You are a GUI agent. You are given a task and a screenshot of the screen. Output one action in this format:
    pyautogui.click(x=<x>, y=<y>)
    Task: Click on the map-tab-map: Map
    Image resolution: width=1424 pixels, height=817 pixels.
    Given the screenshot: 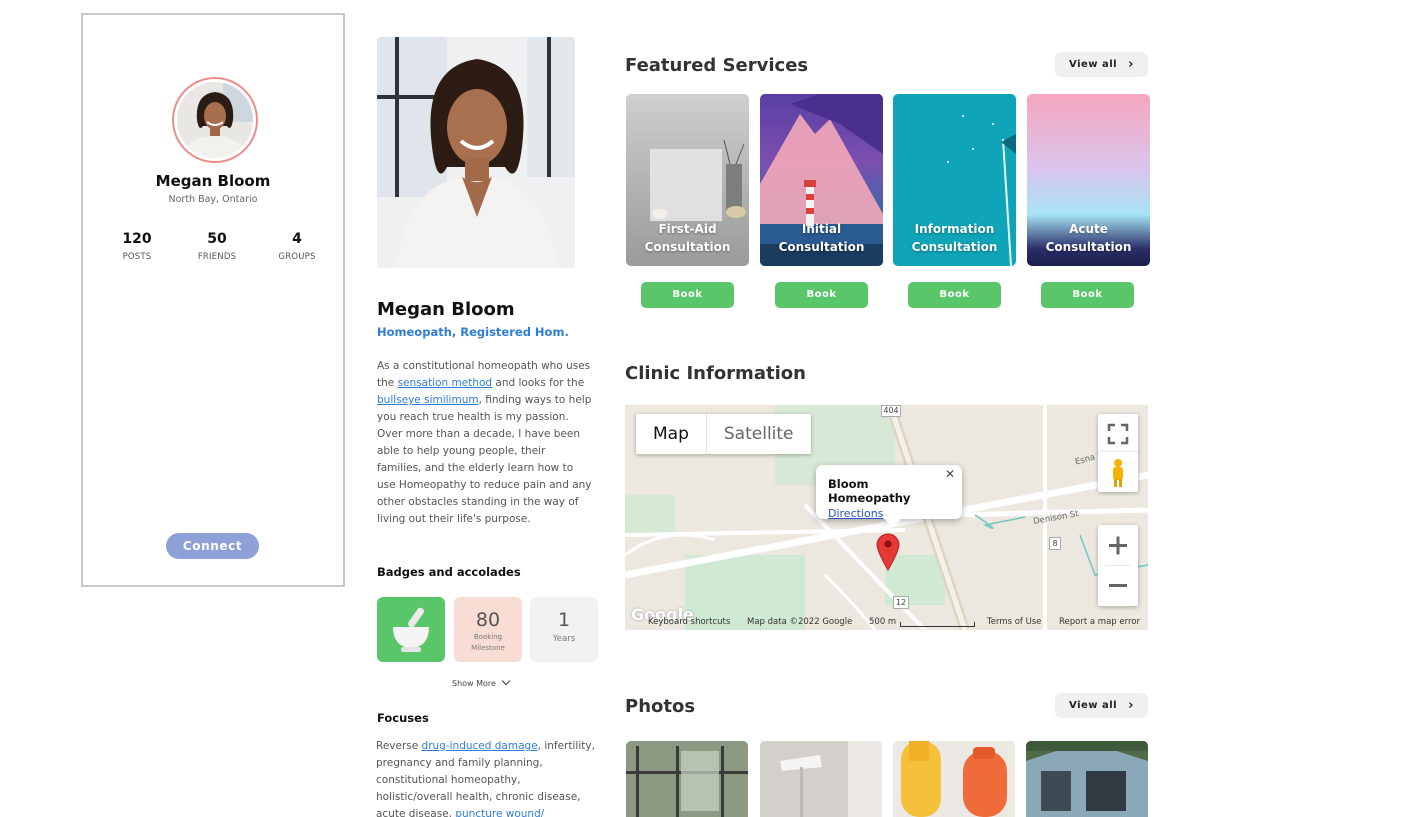 What is the action you would take?
    pyautogui.click(x=671, y=434)
    